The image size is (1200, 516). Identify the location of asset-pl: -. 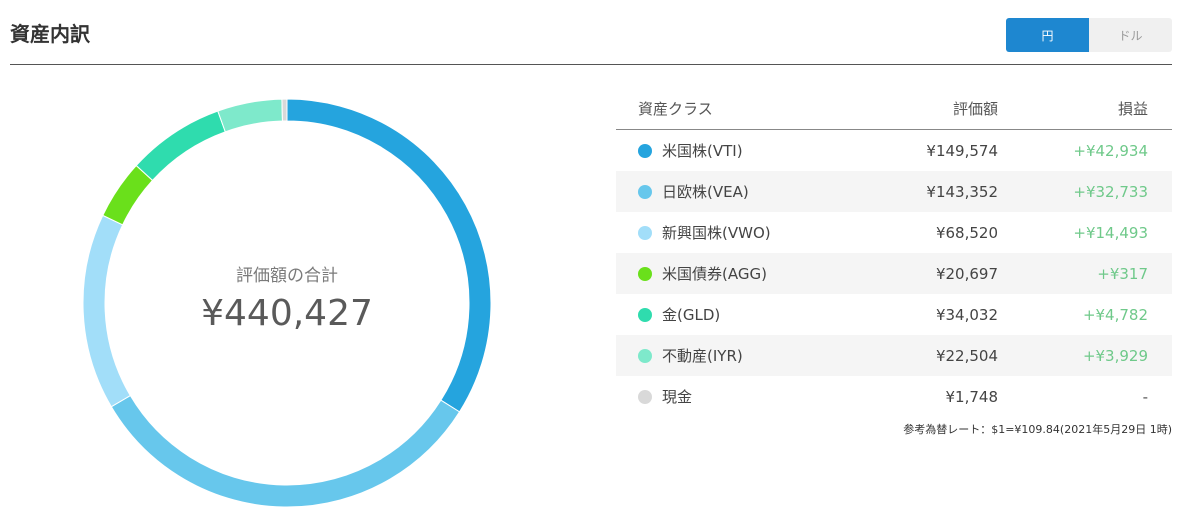
(1145, 396).